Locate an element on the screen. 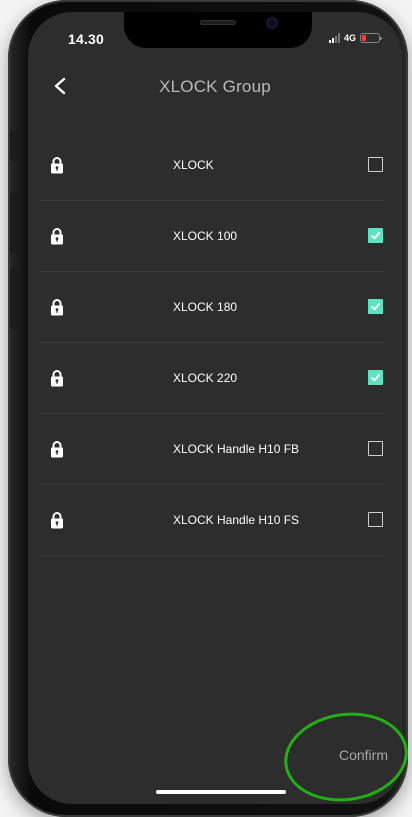 Image resolution: width=412 pixels, height=817 pixels. volume-up-button is located at coordinates (14, 223).